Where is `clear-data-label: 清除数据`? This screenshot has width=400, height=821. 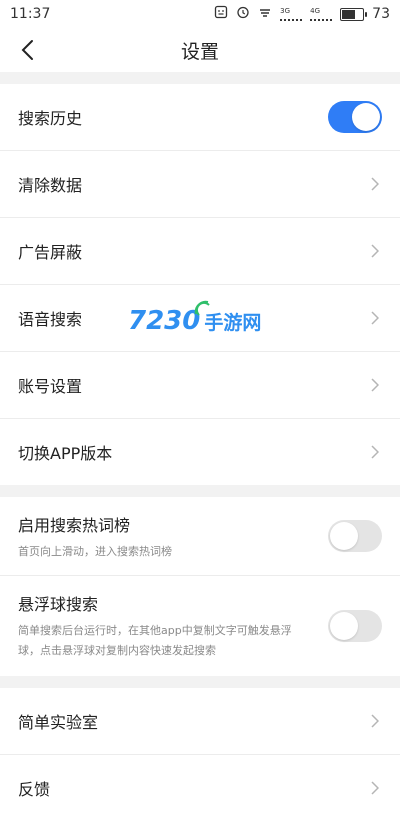
clear-data-label: 清除数据 is located at coordinates (50, 185).